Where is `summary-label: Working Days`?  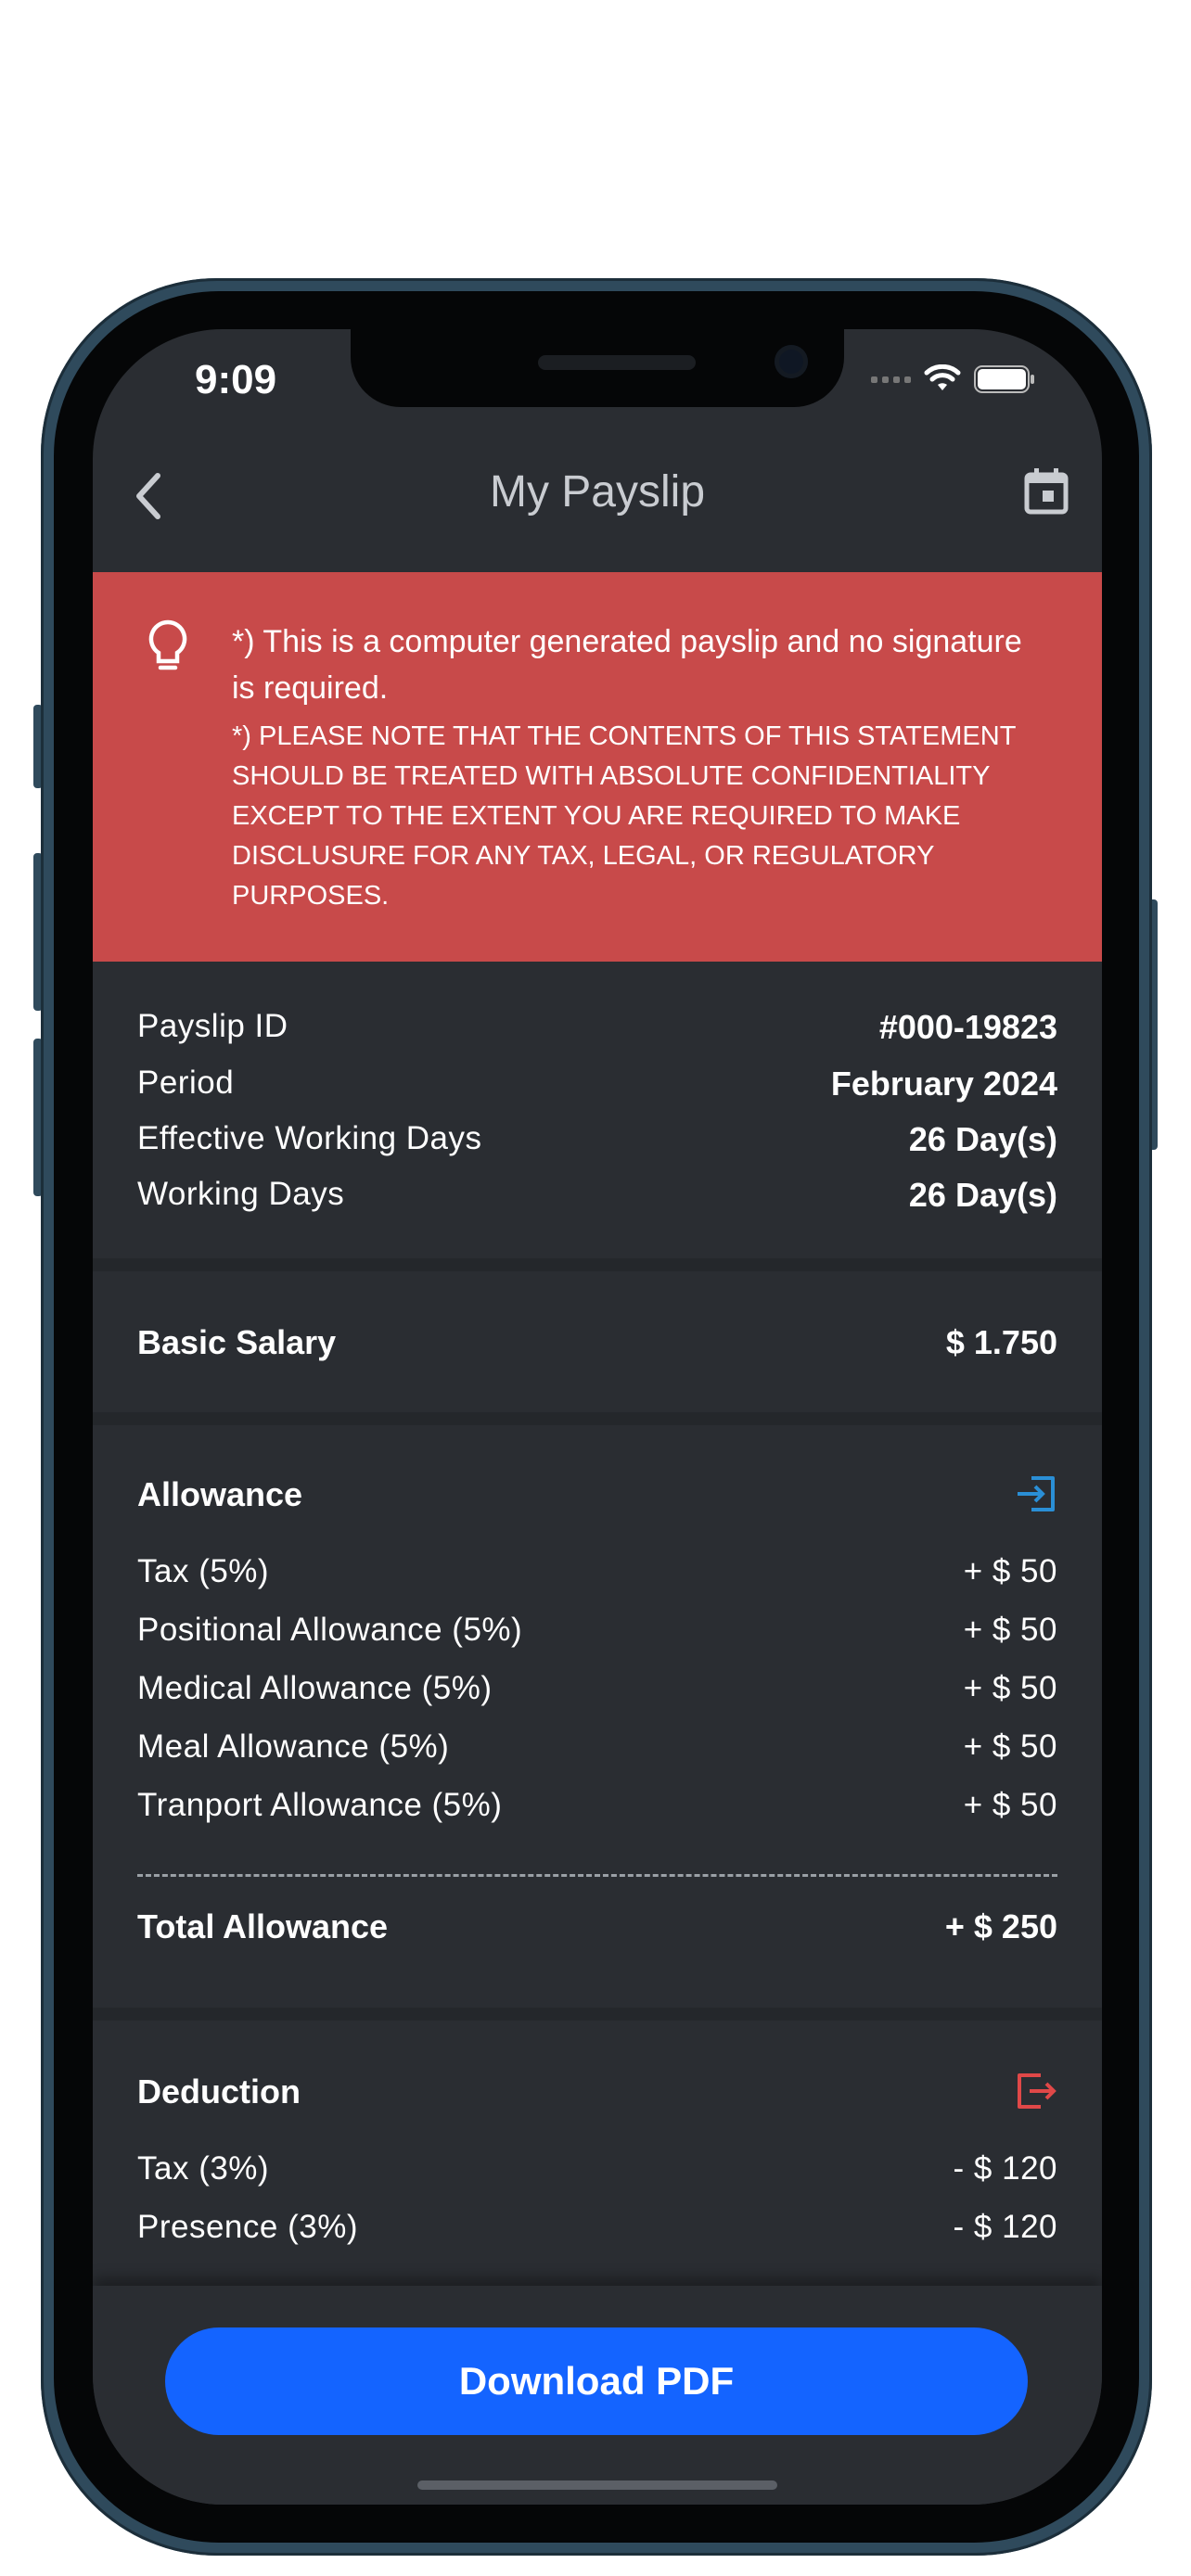 summary-label: Working Days is located at coordinates (241, 1194).